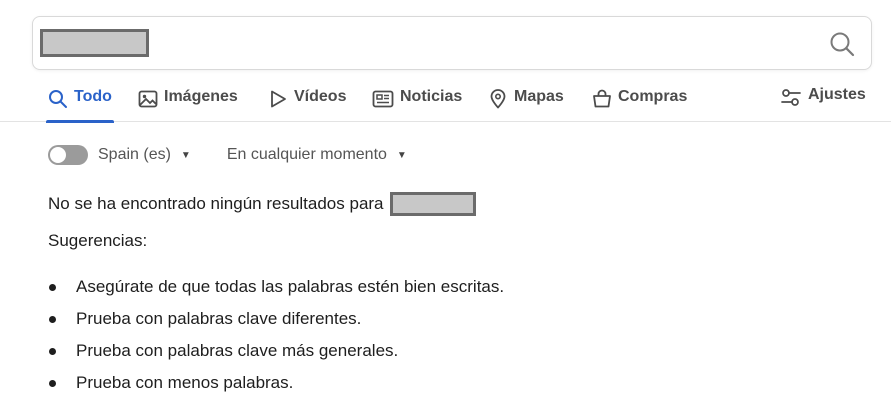 This screenshot has width=891, height=412. Describe the element at coordinates (98, 240) in the screenshot. I see `suggestions-title: Sugerencias:` at that location.